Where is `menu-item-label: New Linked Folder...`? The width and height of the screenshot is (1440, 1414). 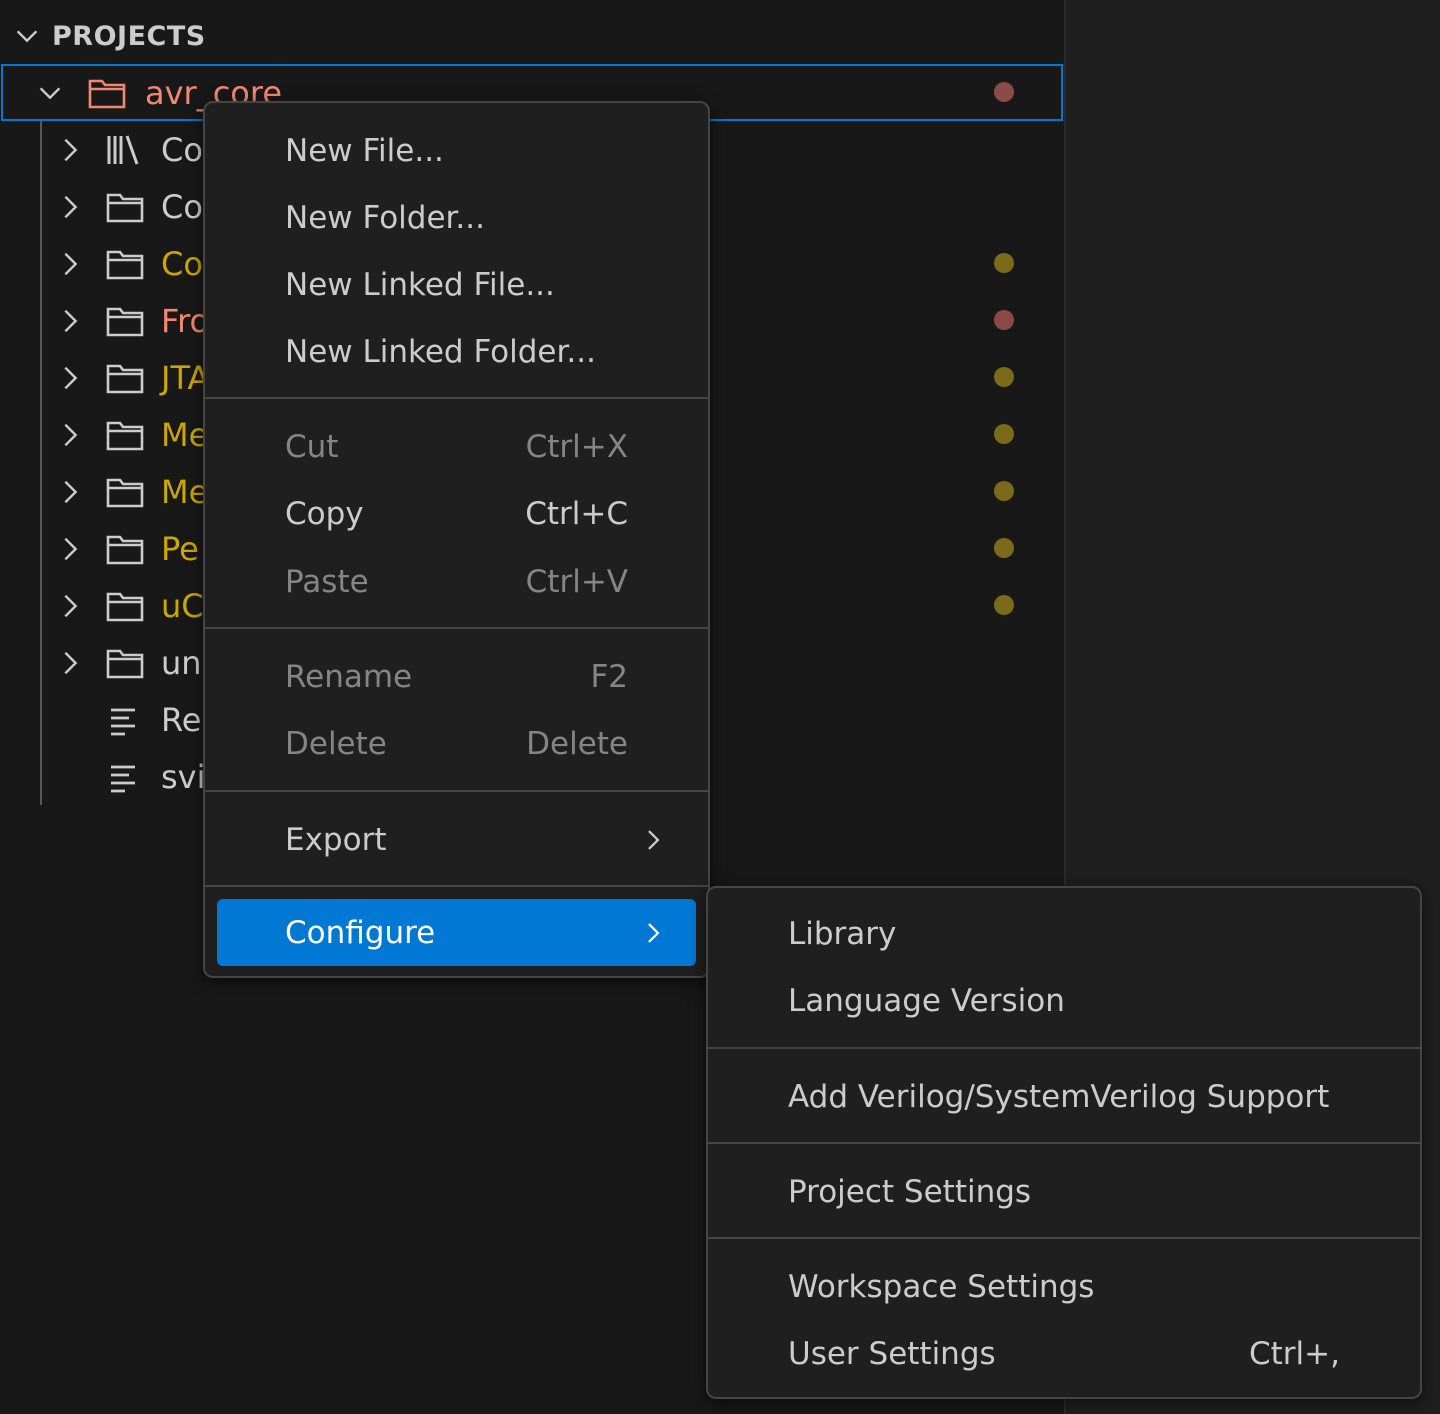
menu-item-label: New Linked Folder... is located at coordinates (440, 351).